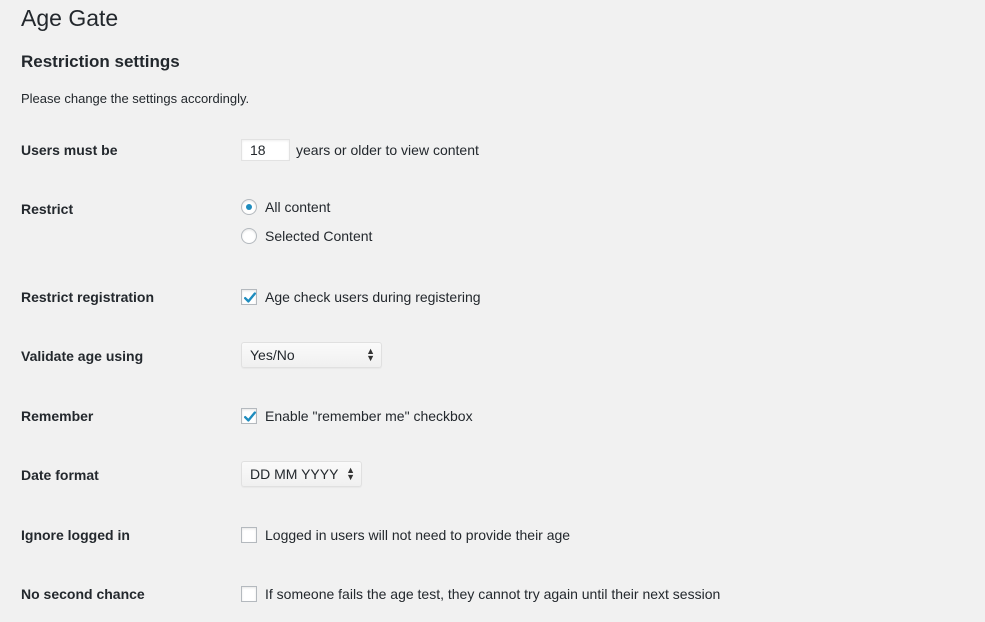 This screenshot has width=985, height=622. Describe the element at coordinates (57, 416) in the screenshot. I see `remember-label: Remember` at that location.